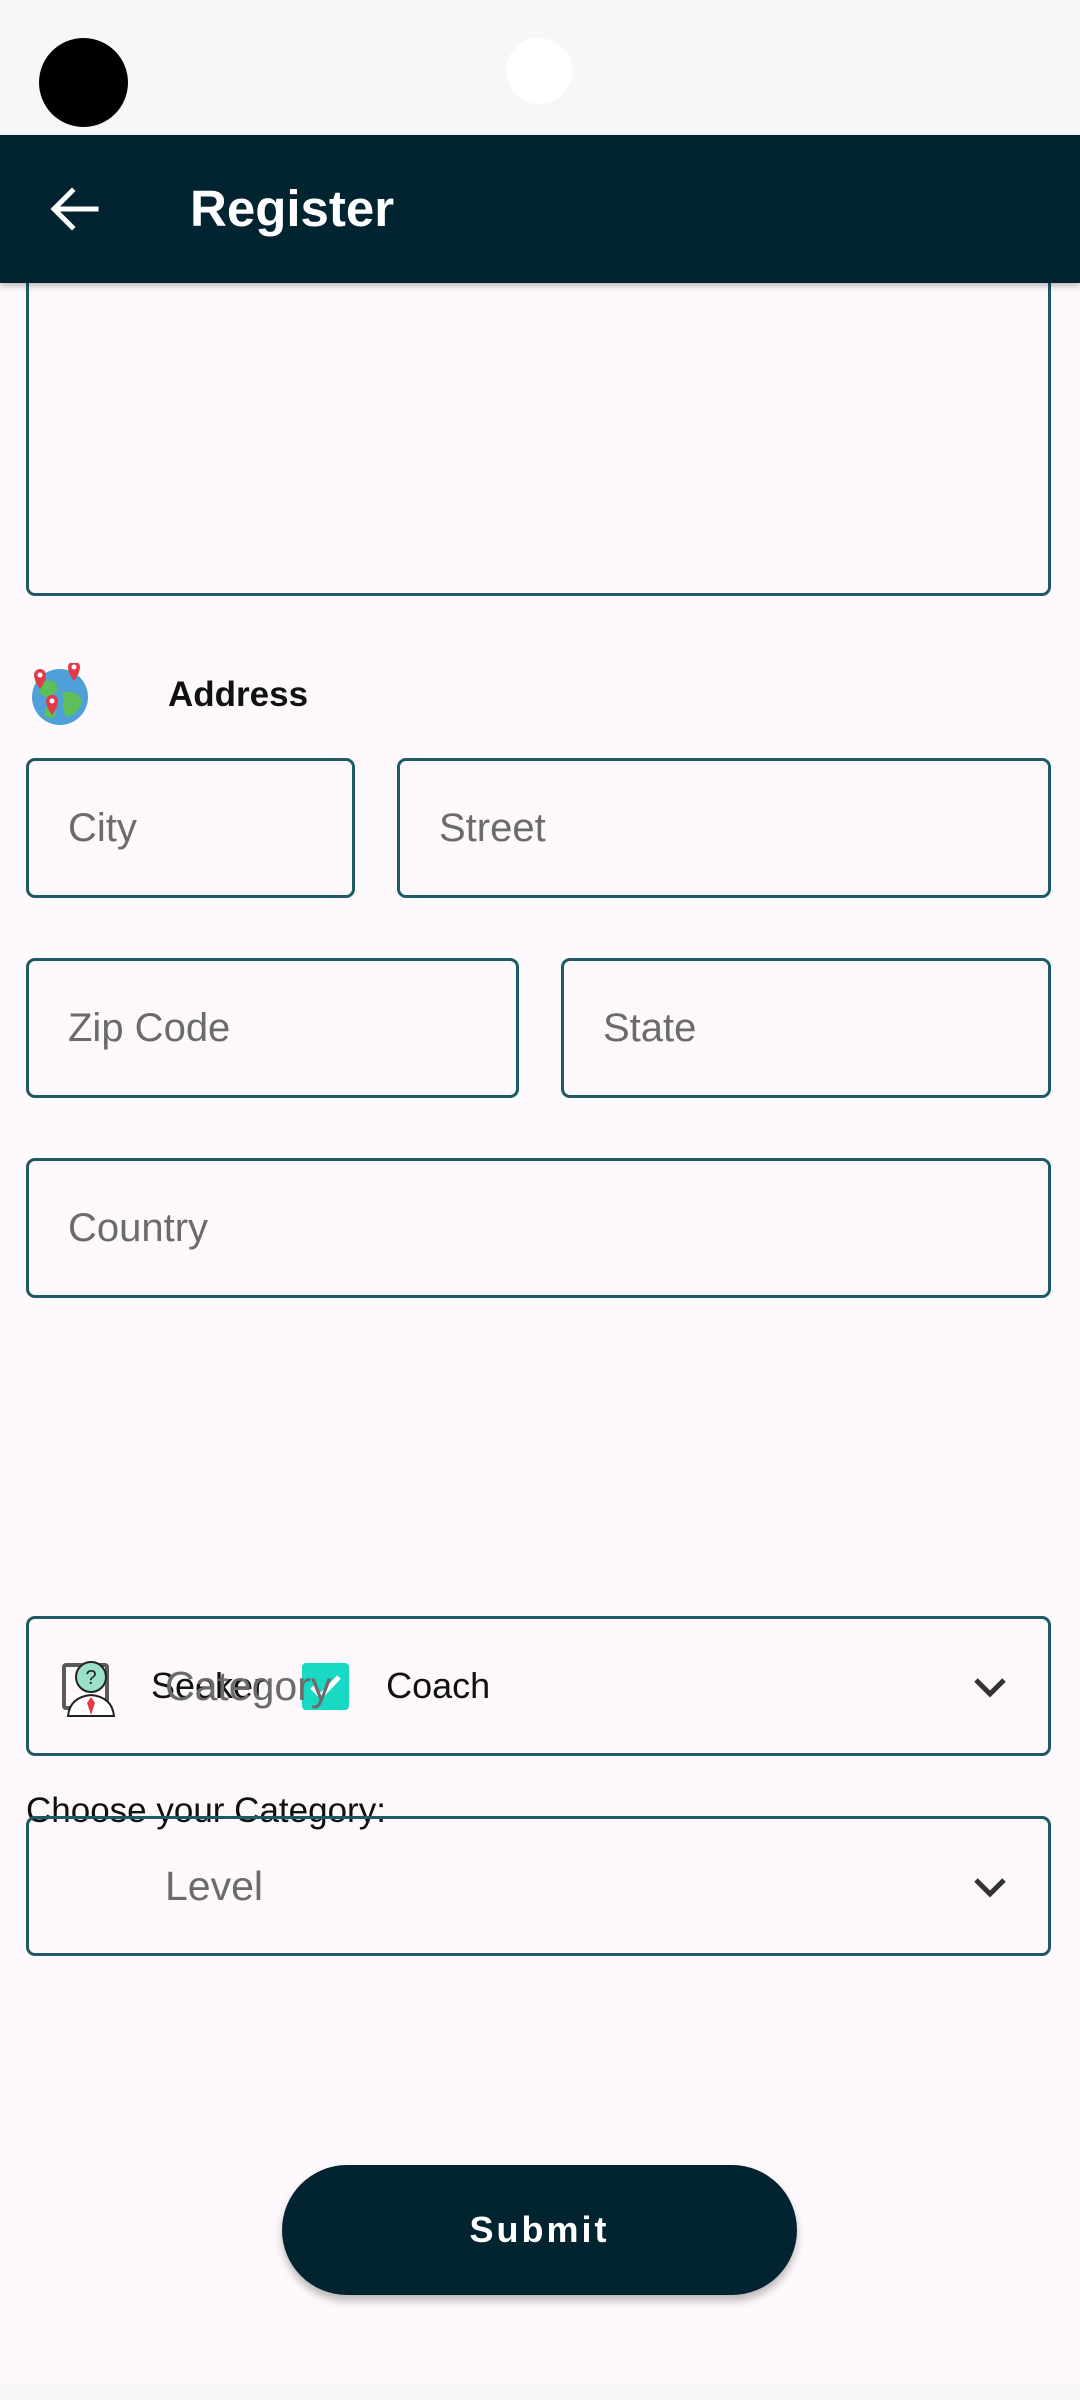  Describe the element at coordinates (83, 82) in the screenshot. I see `camera-cutout` at that location.